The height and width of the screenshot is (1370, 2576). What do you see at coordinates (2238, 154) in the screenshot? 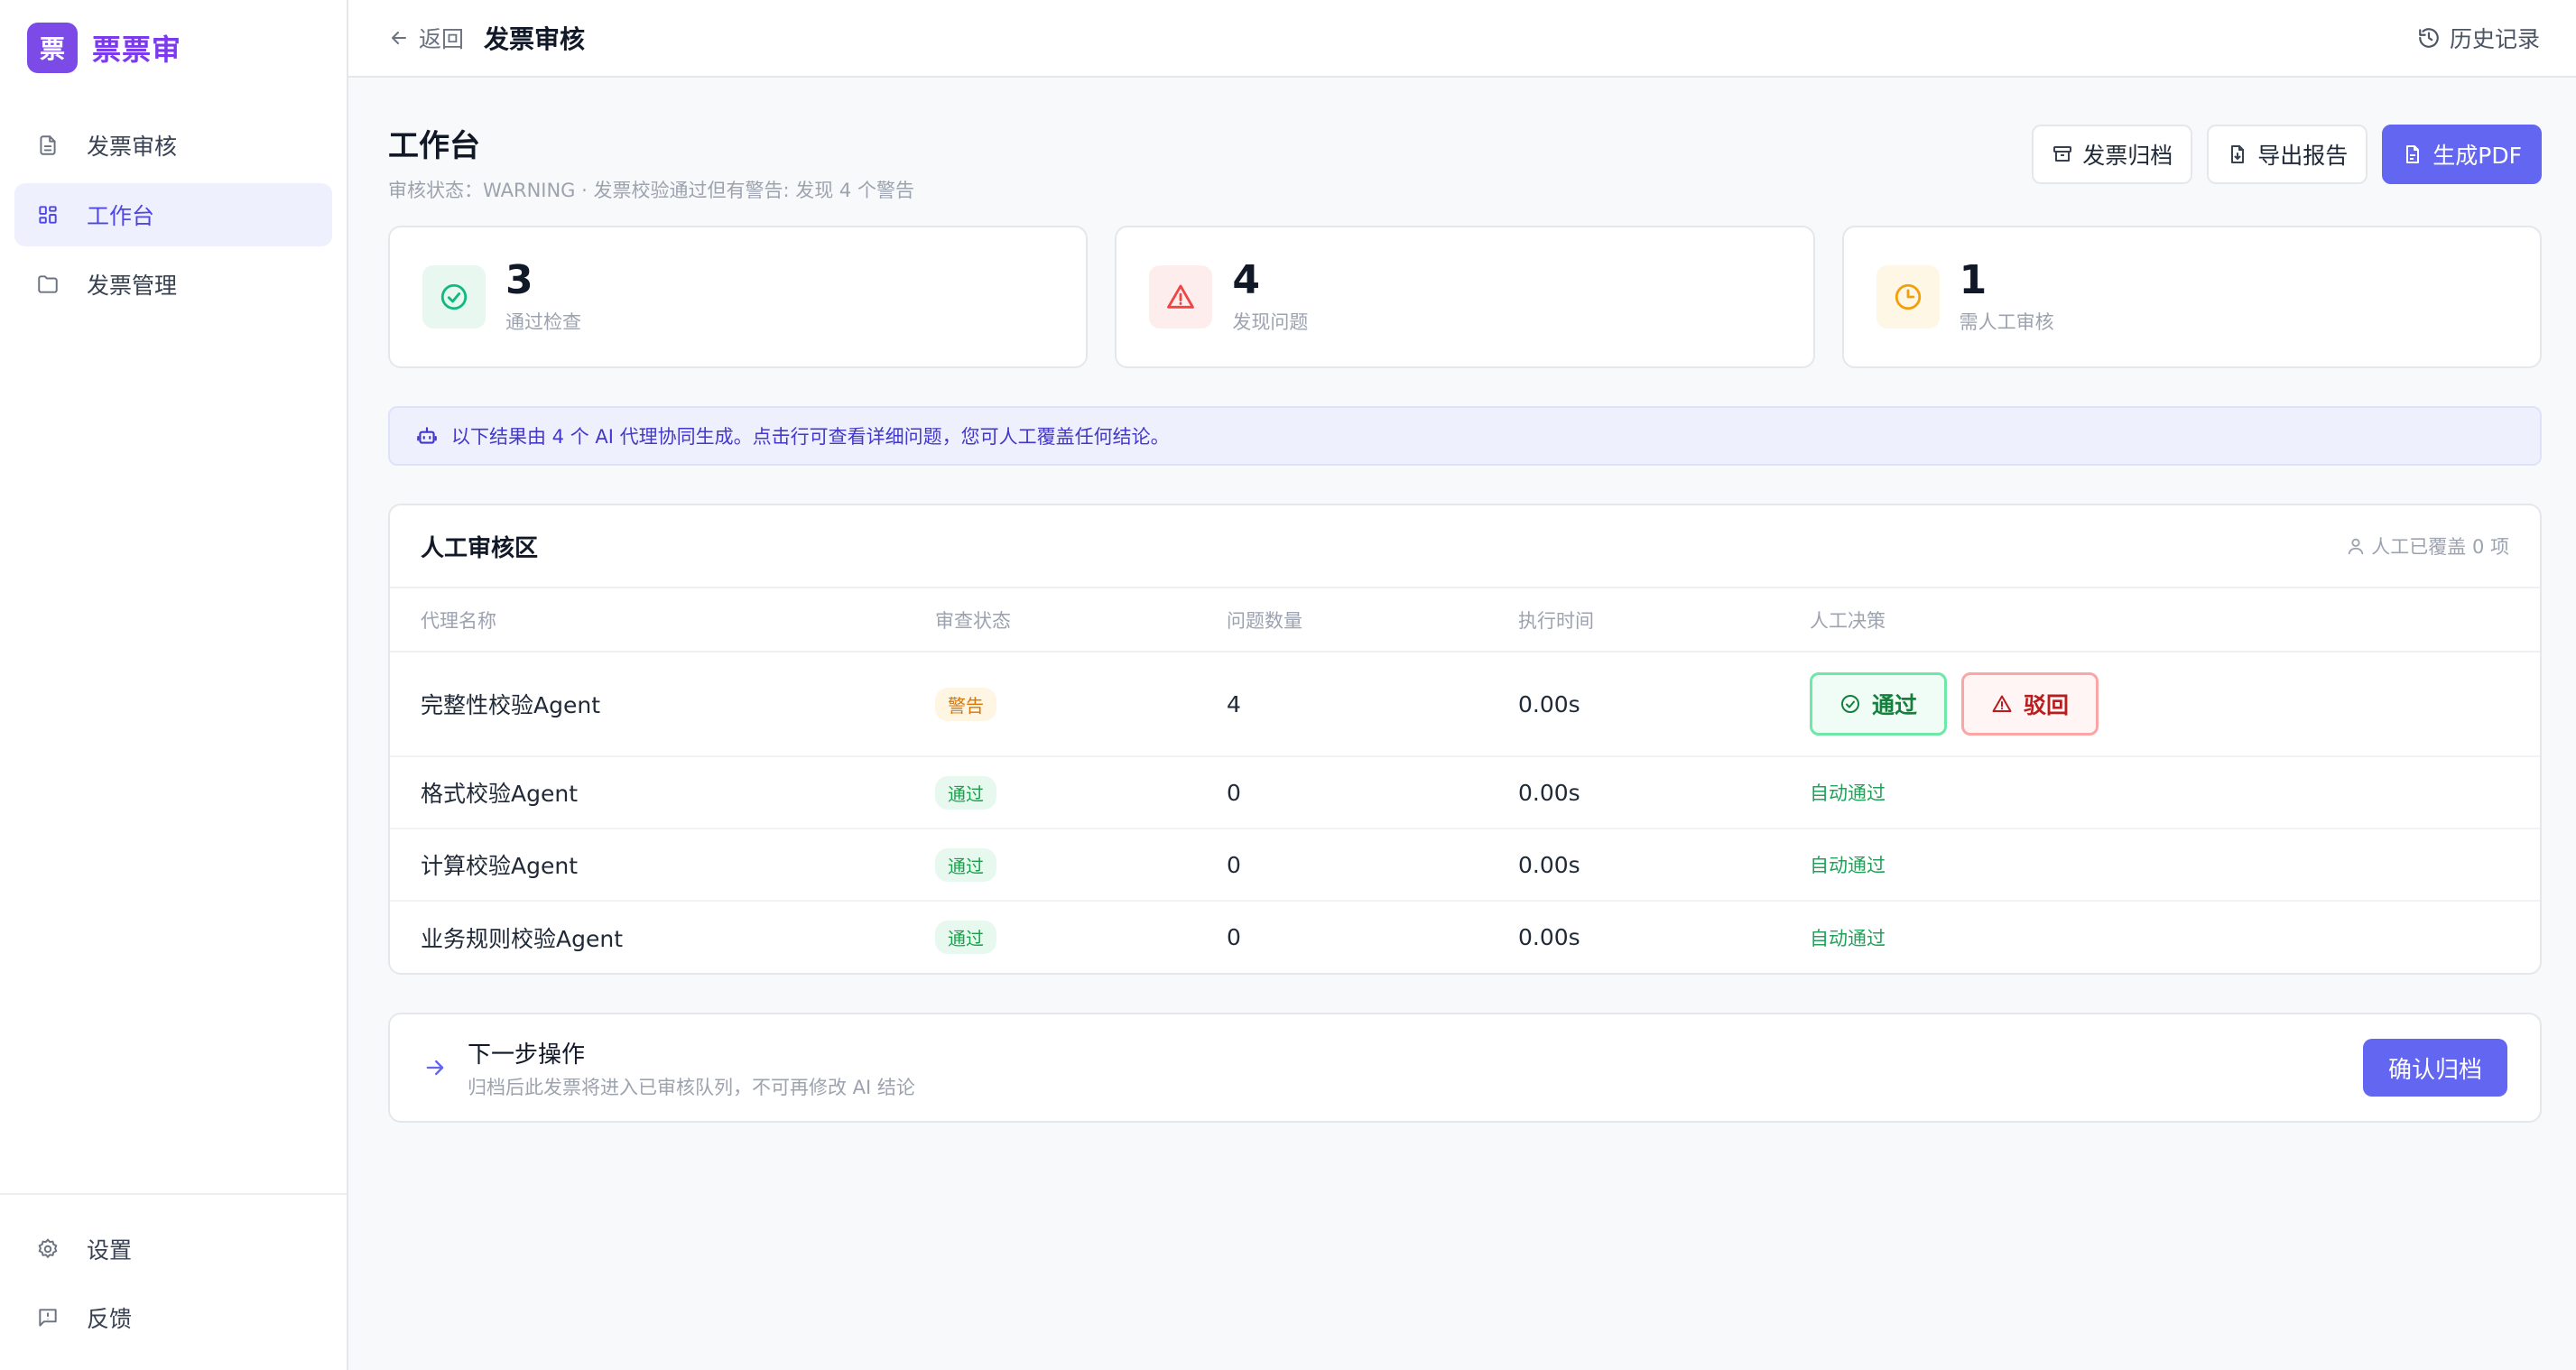
I see `file-download-icon` at bounding box center [2238, 154].